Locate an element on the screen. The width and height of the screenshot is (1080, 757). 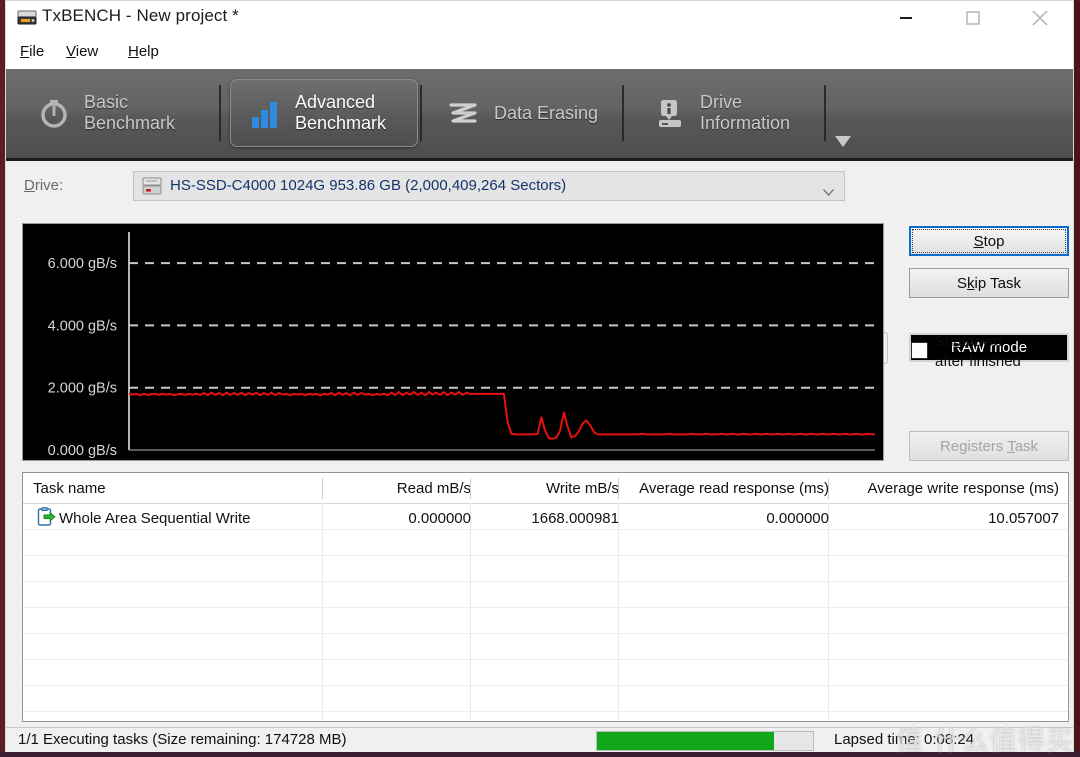
stopwatch-icon is located at coordinates (54, 113).